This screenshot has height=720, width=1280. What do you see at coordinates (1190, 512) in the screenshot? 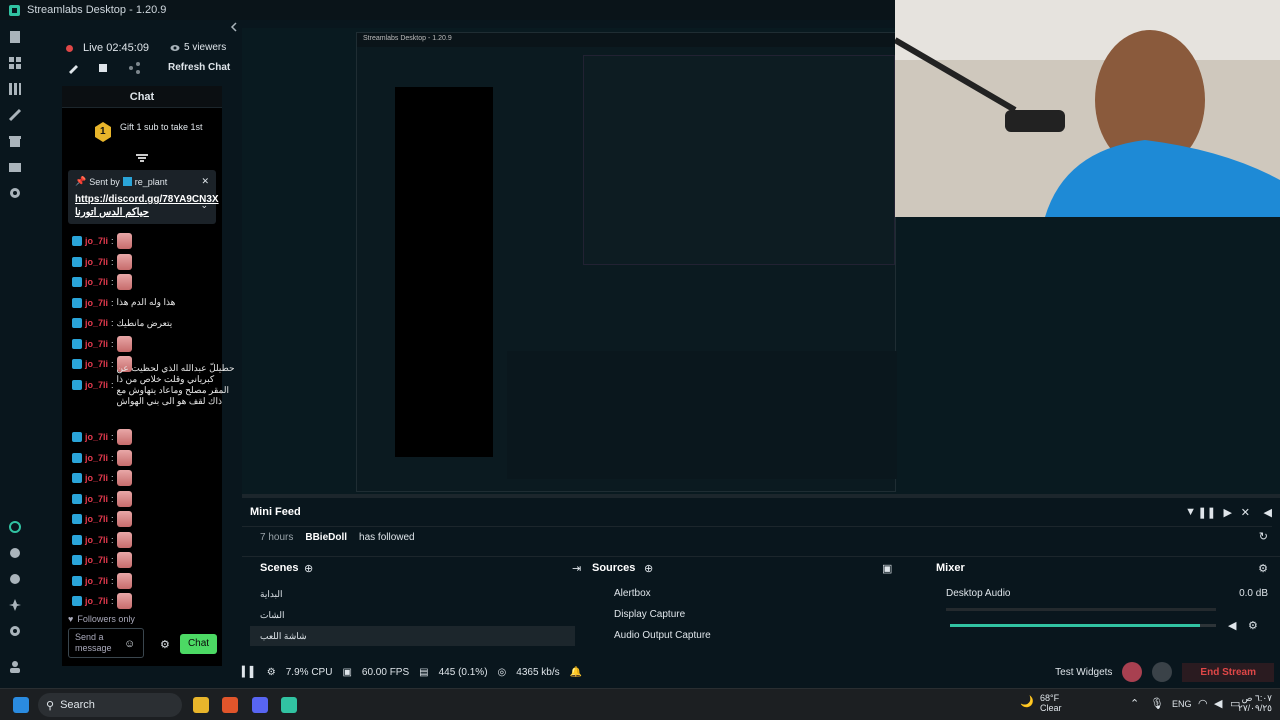
I see `filter-feed-icon: ▼` at bounding box center [1190, 512].